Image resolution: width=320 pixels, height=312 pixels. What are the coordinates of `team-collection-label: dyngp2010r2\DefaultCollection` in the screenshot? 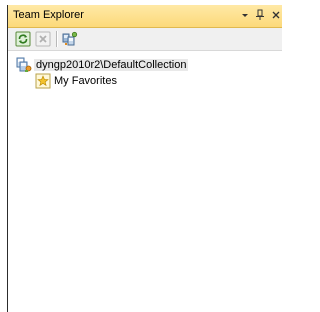 It's located at (111, 65).